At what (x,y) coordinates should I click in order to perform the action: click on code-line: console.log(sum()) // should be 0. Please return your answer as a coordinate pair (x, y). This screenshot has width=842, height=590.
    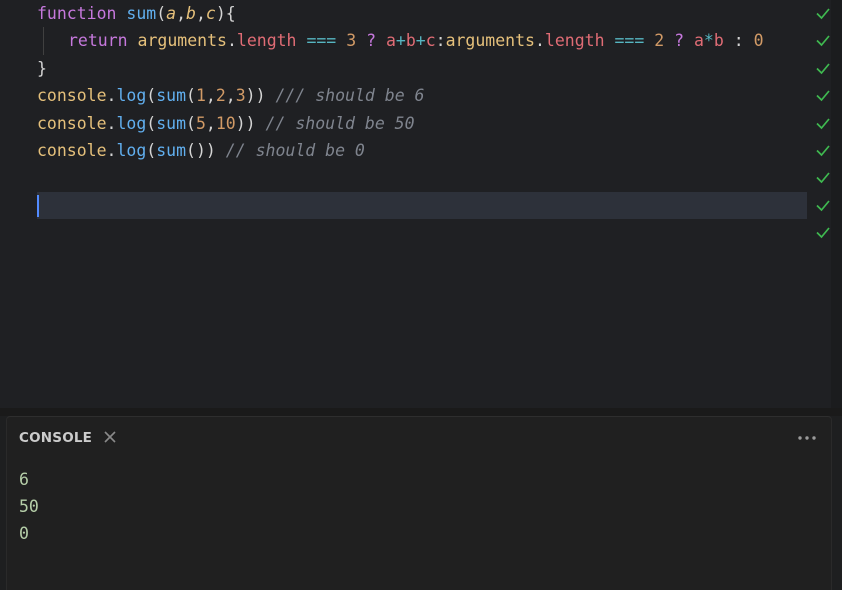
    Looking at the image, I should click on (422, 150).